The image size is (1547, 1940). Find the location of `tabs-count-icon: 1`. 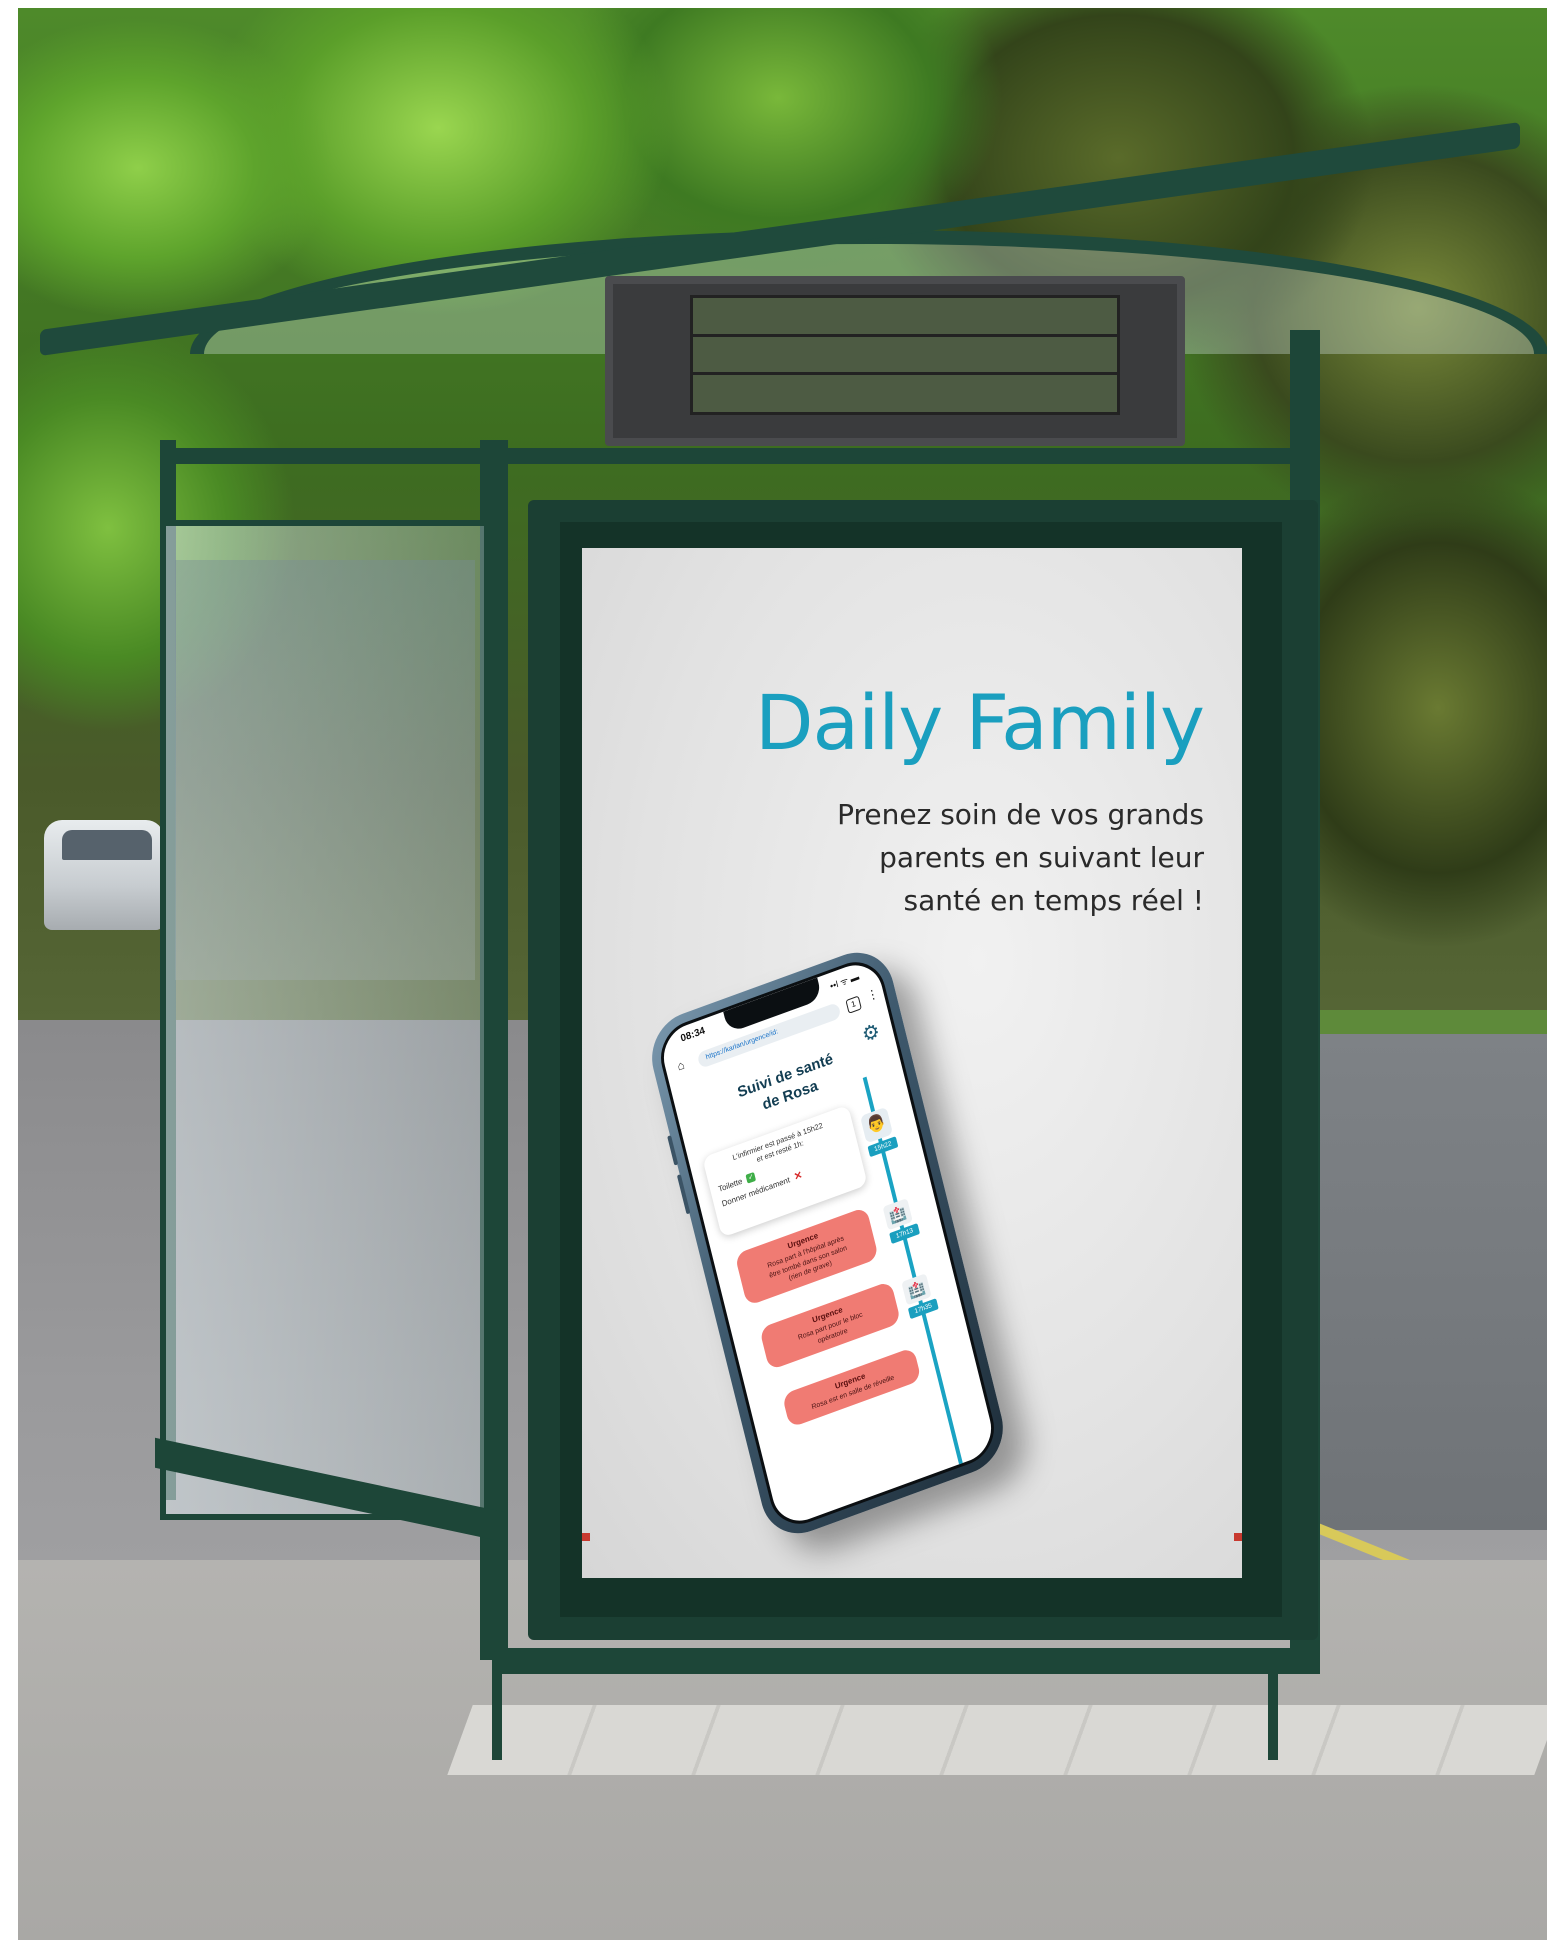

tabs-count-icon: 1 is located at coordinates (853, 1004).